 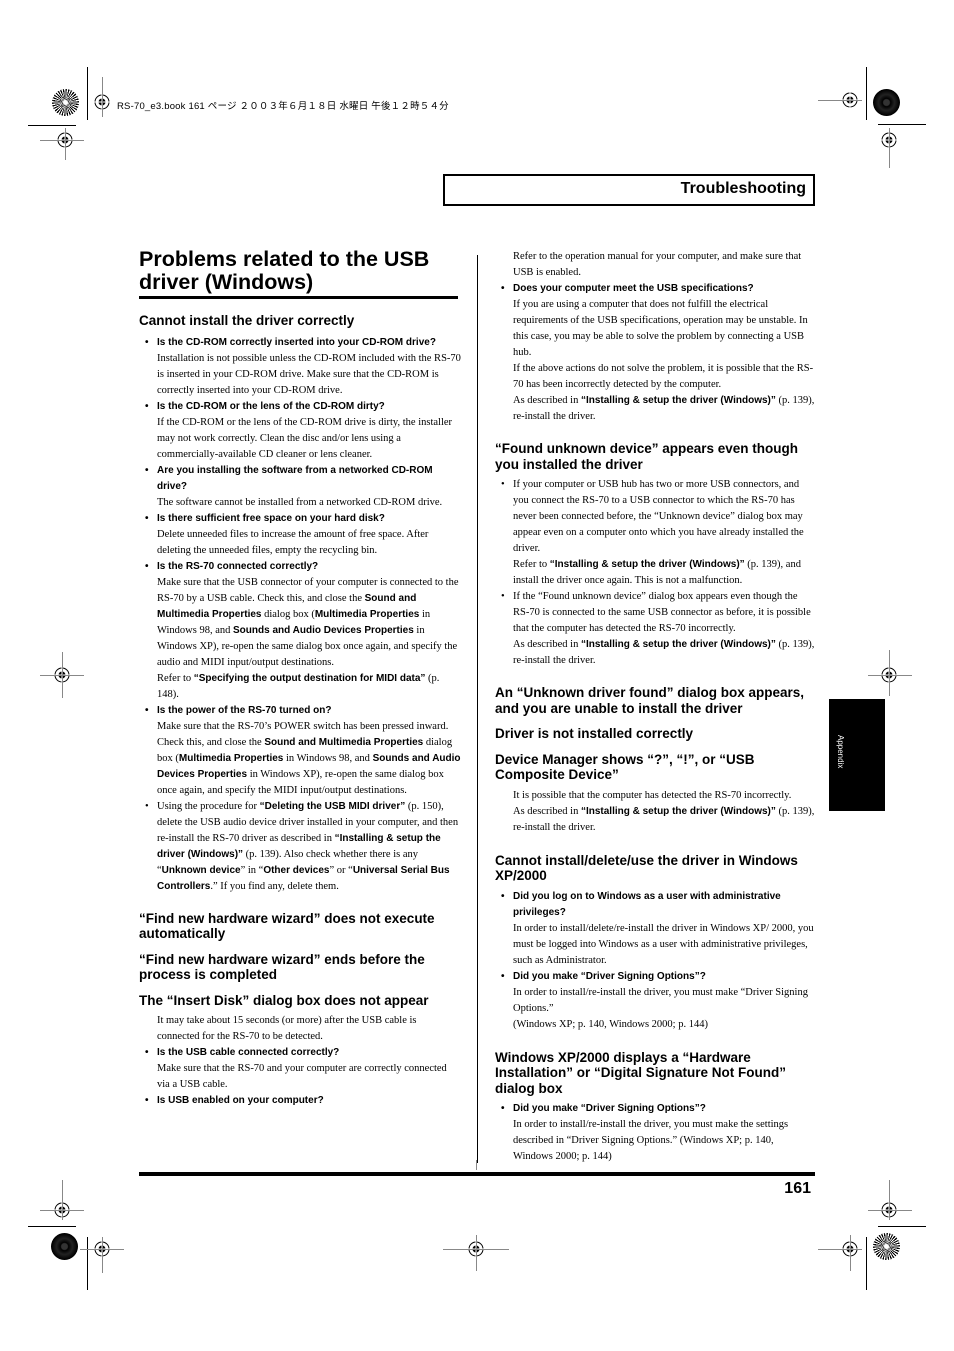 I want to click on question-item: Is the RS-70 connected correctly?, so click(x=300, y=567).